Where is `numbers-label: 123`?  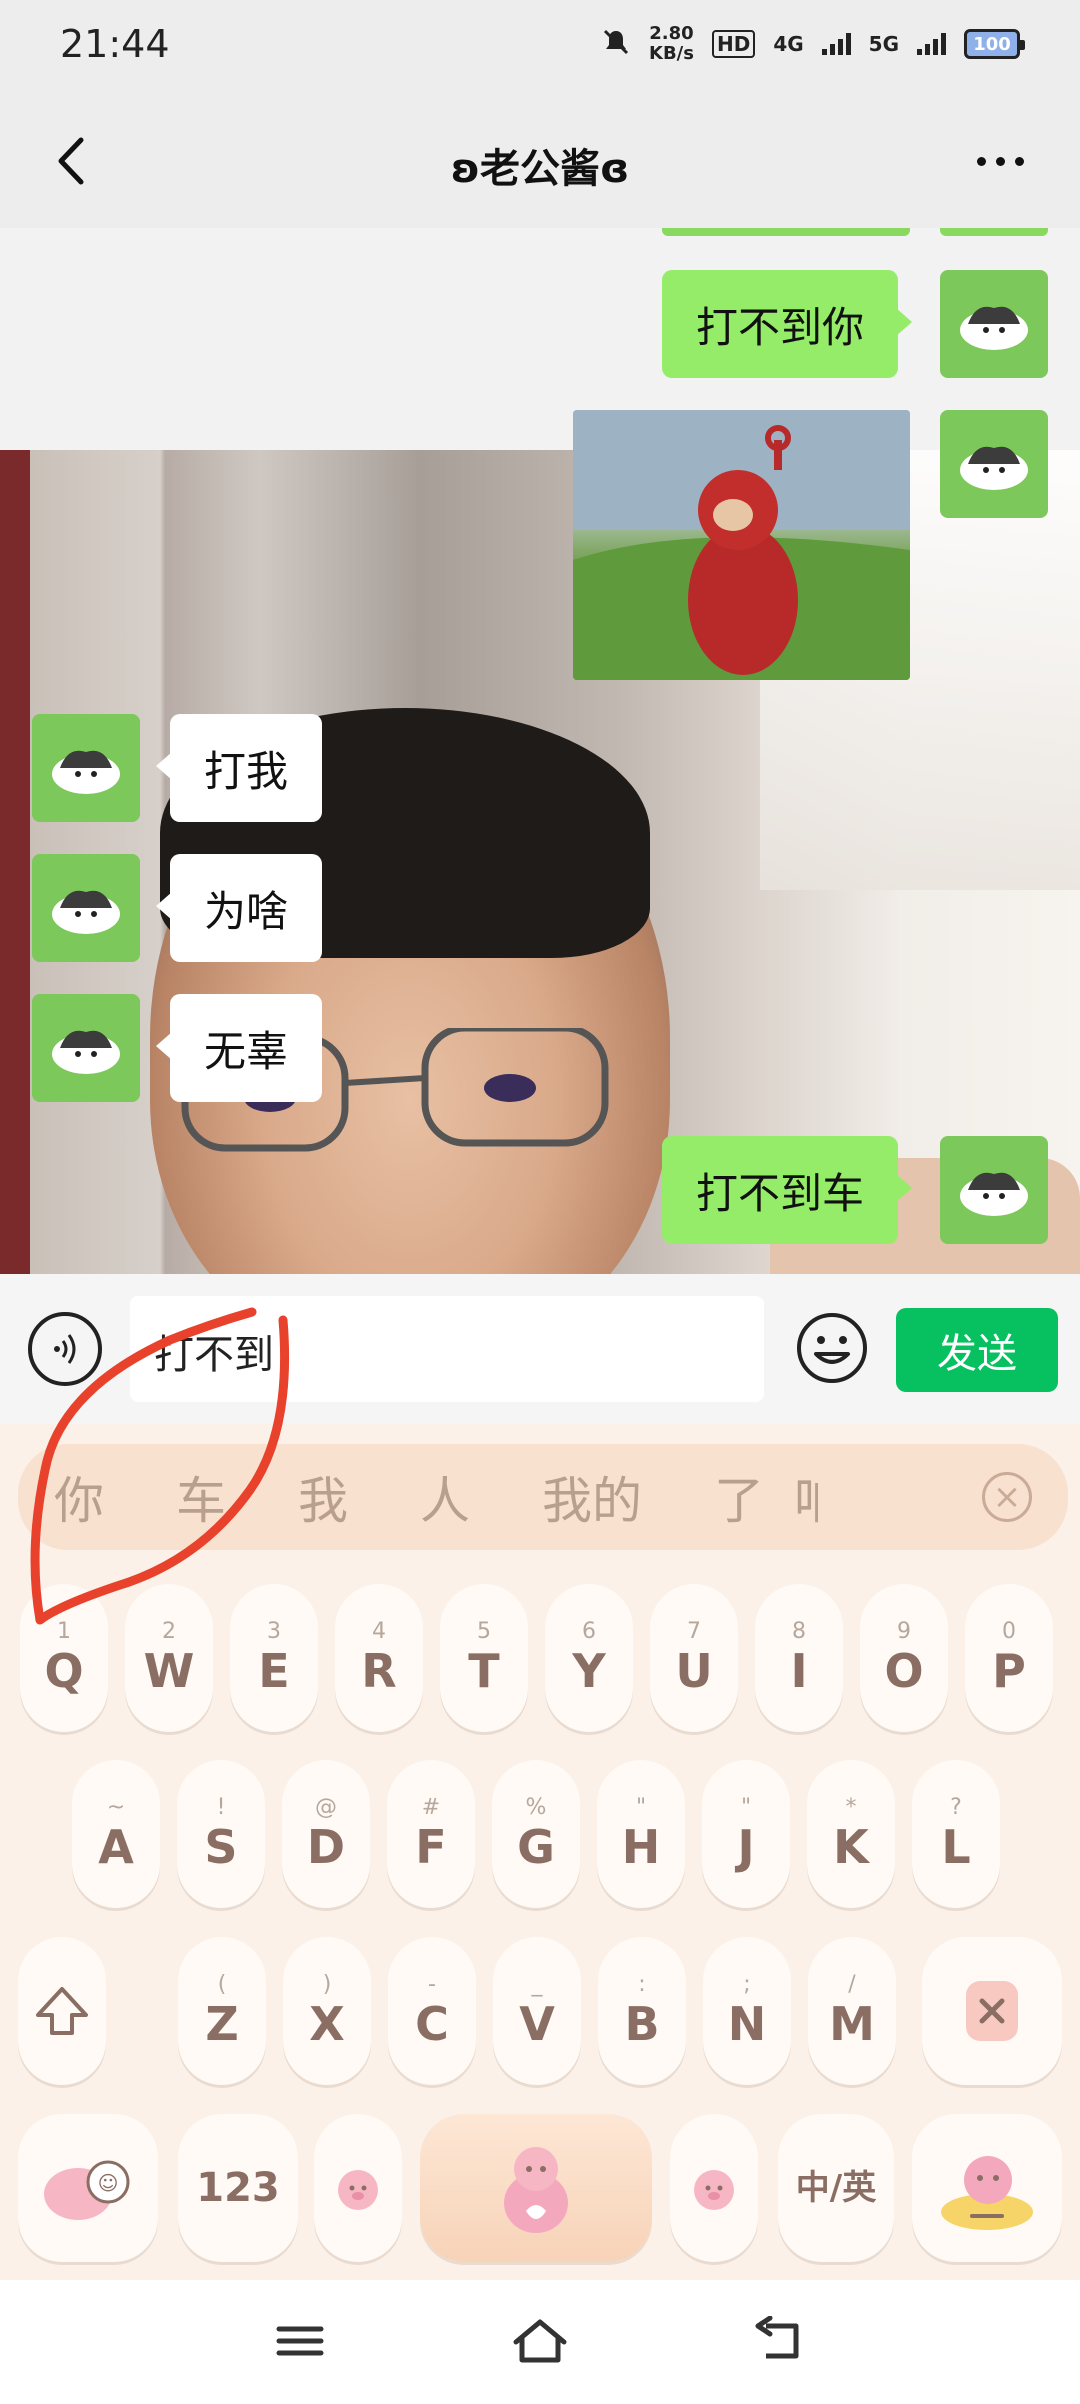
numbers-label: 123 is located at coordinates (238, 2188).